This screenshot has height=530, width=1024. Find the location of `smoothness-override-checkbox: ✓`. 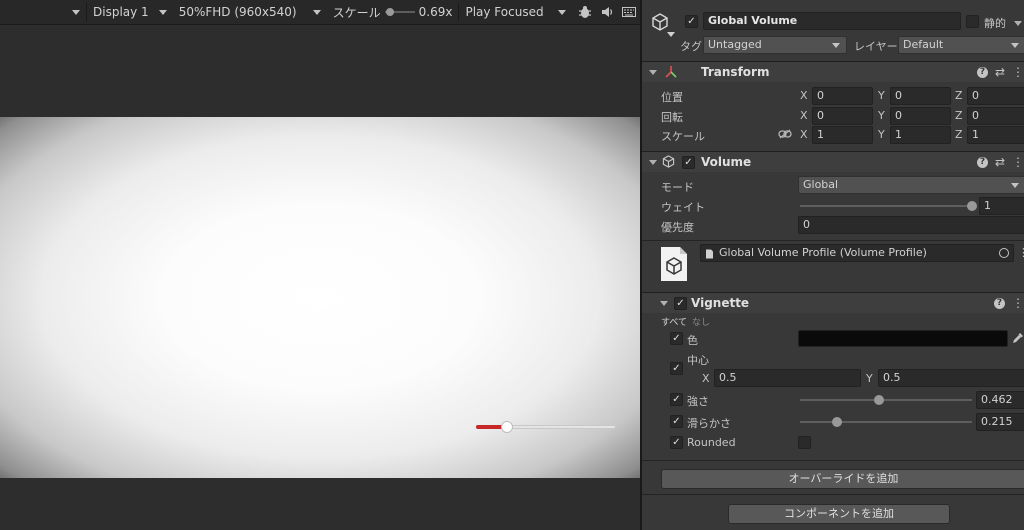

smoothness-override-checkbox: ✓ is located at coordinates (676, 421).